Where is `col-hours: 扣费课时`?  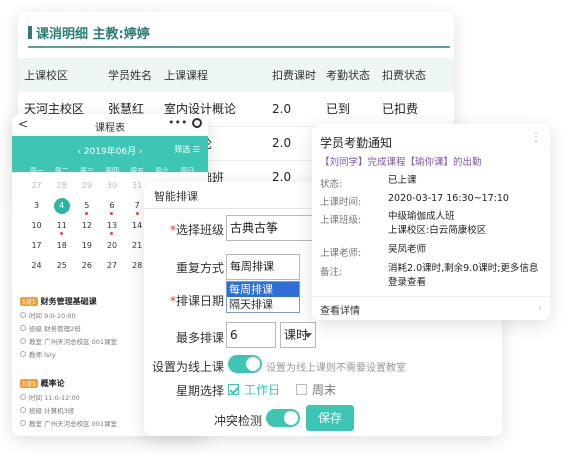
col-hours: 扣费课时 is located at coordinates (293, 75).